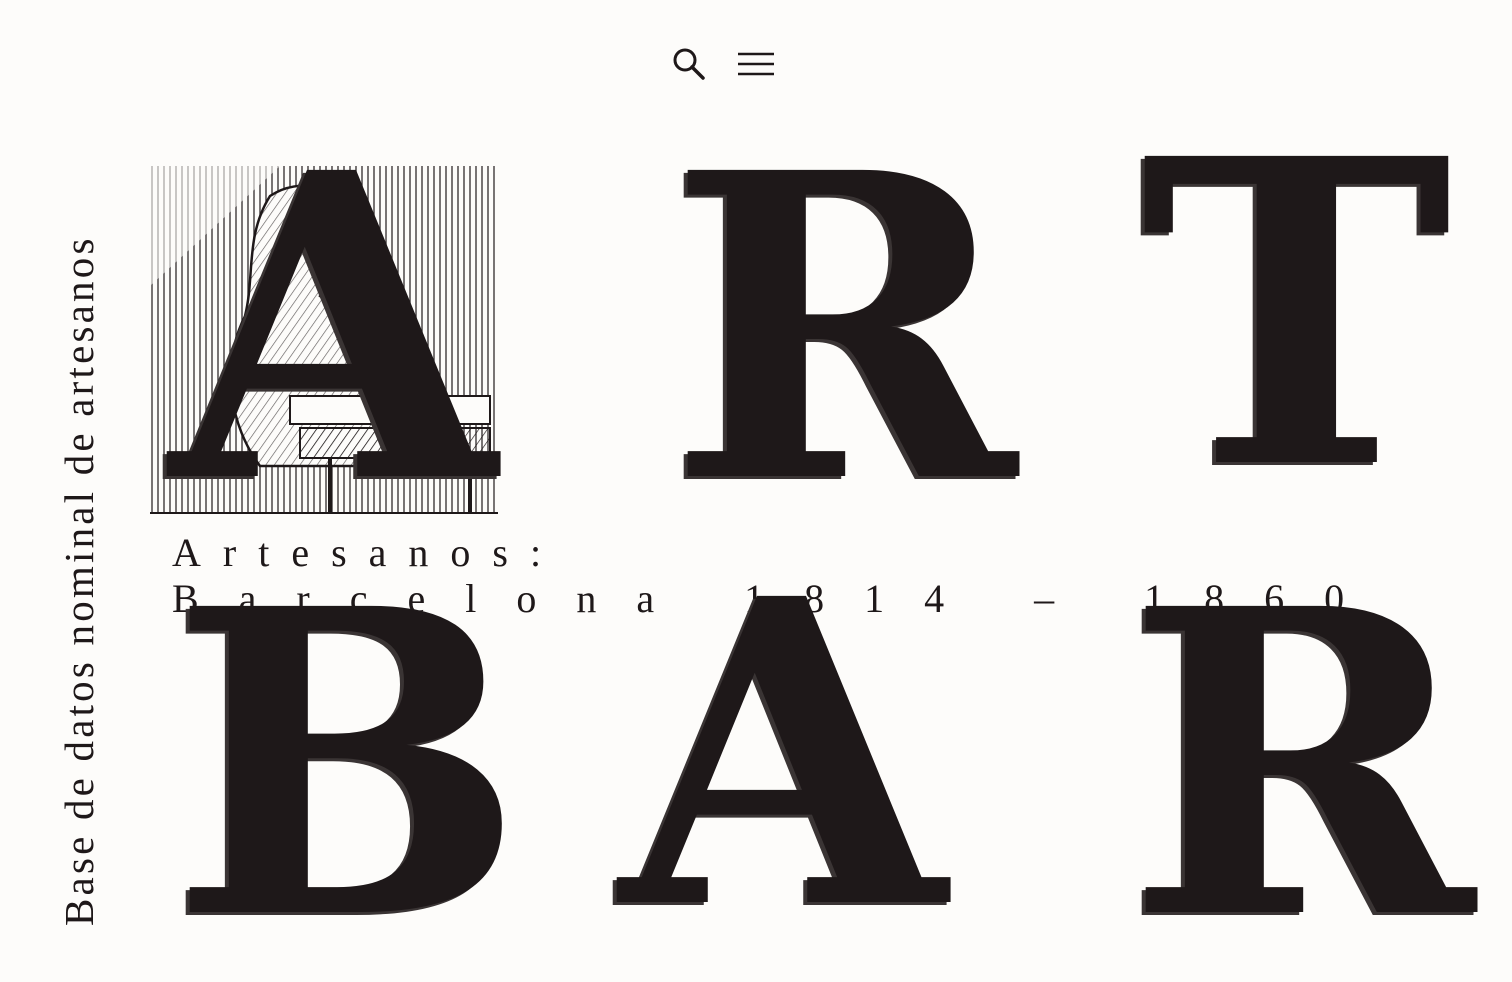  Describe the element at coordinates (1301, 750) in the screenshot. I see `hero-letter-r-2: R` at that location.